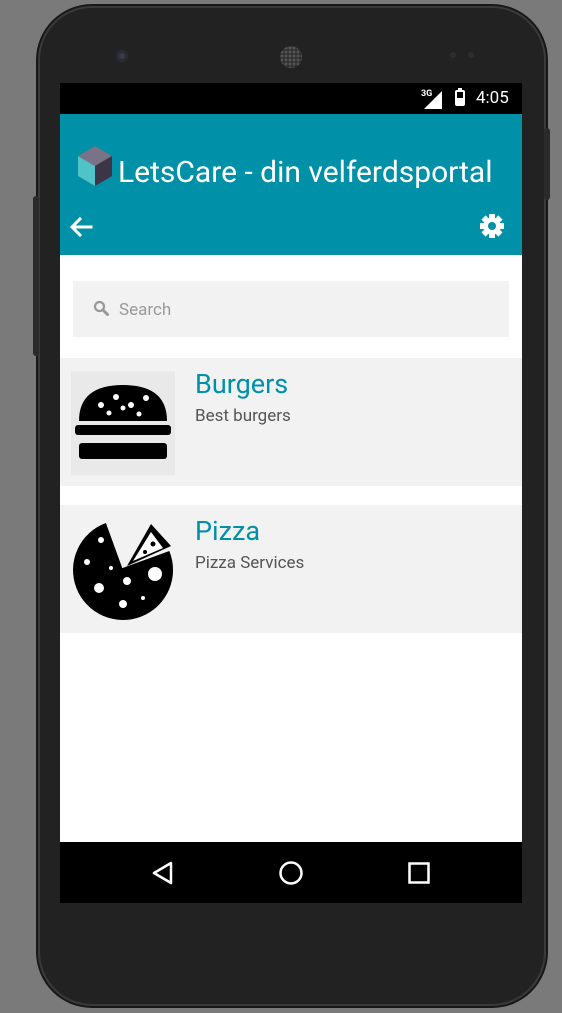  What do you see at coordinates (453, 55) in the screenshot?
I see `proximity-sensor` at bounding box center [453, 55].